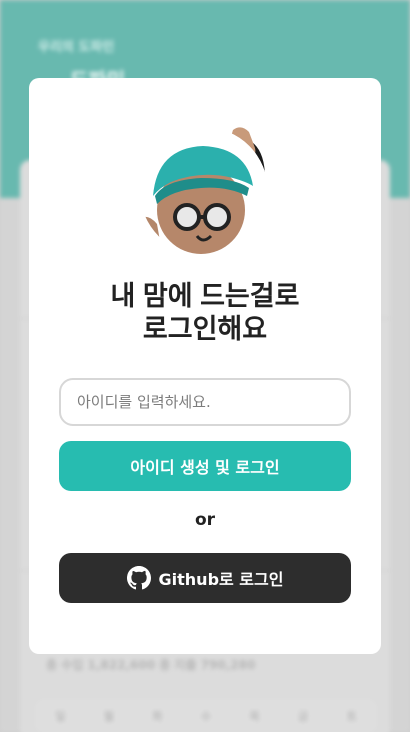 The width and height of the screenshot is (410, 732). What do you see at coordinates (205, 296) in the screenshot?
I see `modal-title-line-1: 내 맘에 드는걸로` at bounding box center [205, 296].